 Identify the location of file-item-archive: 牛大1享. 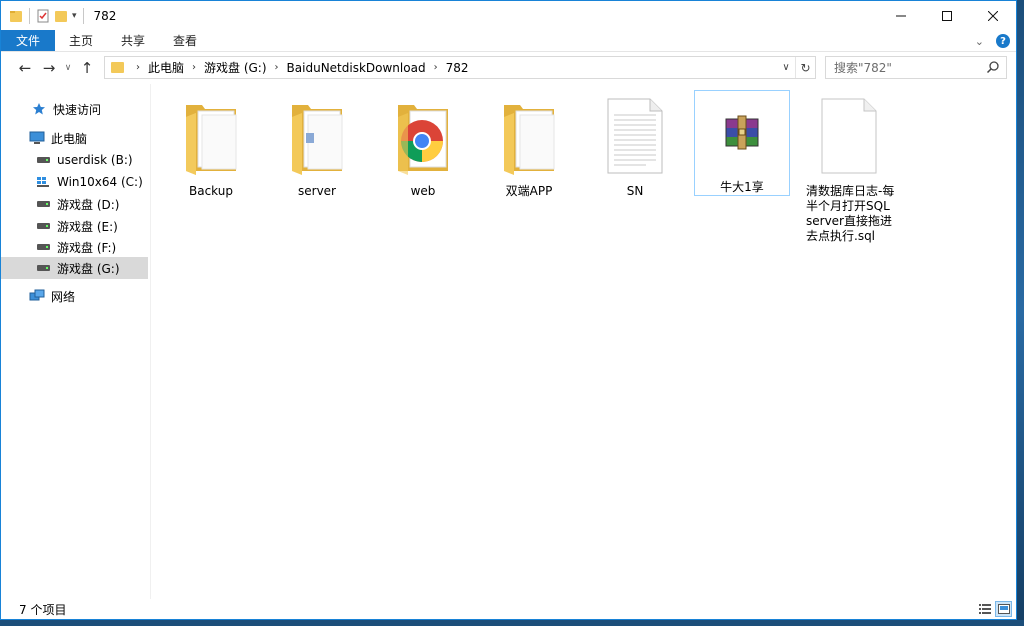
(742, 143).